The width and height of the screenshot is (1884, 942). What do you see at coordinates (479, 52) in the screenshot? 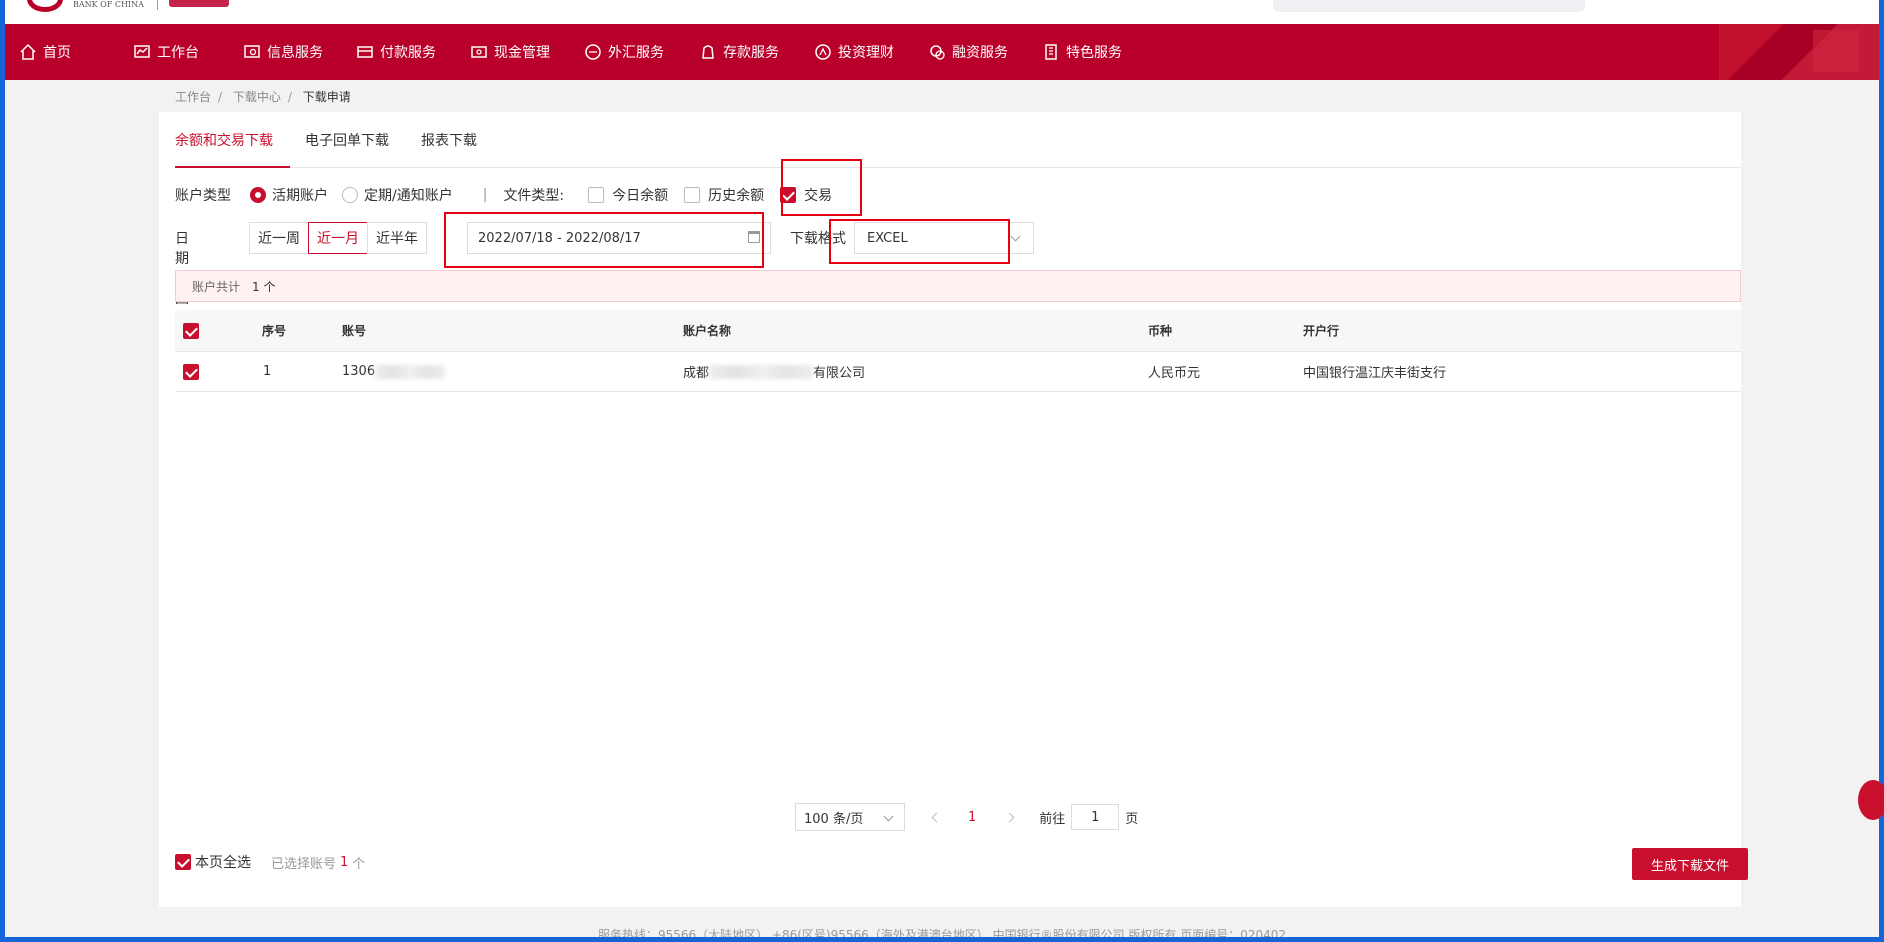
I see `cash-icon` at bounding box center [479, 52].